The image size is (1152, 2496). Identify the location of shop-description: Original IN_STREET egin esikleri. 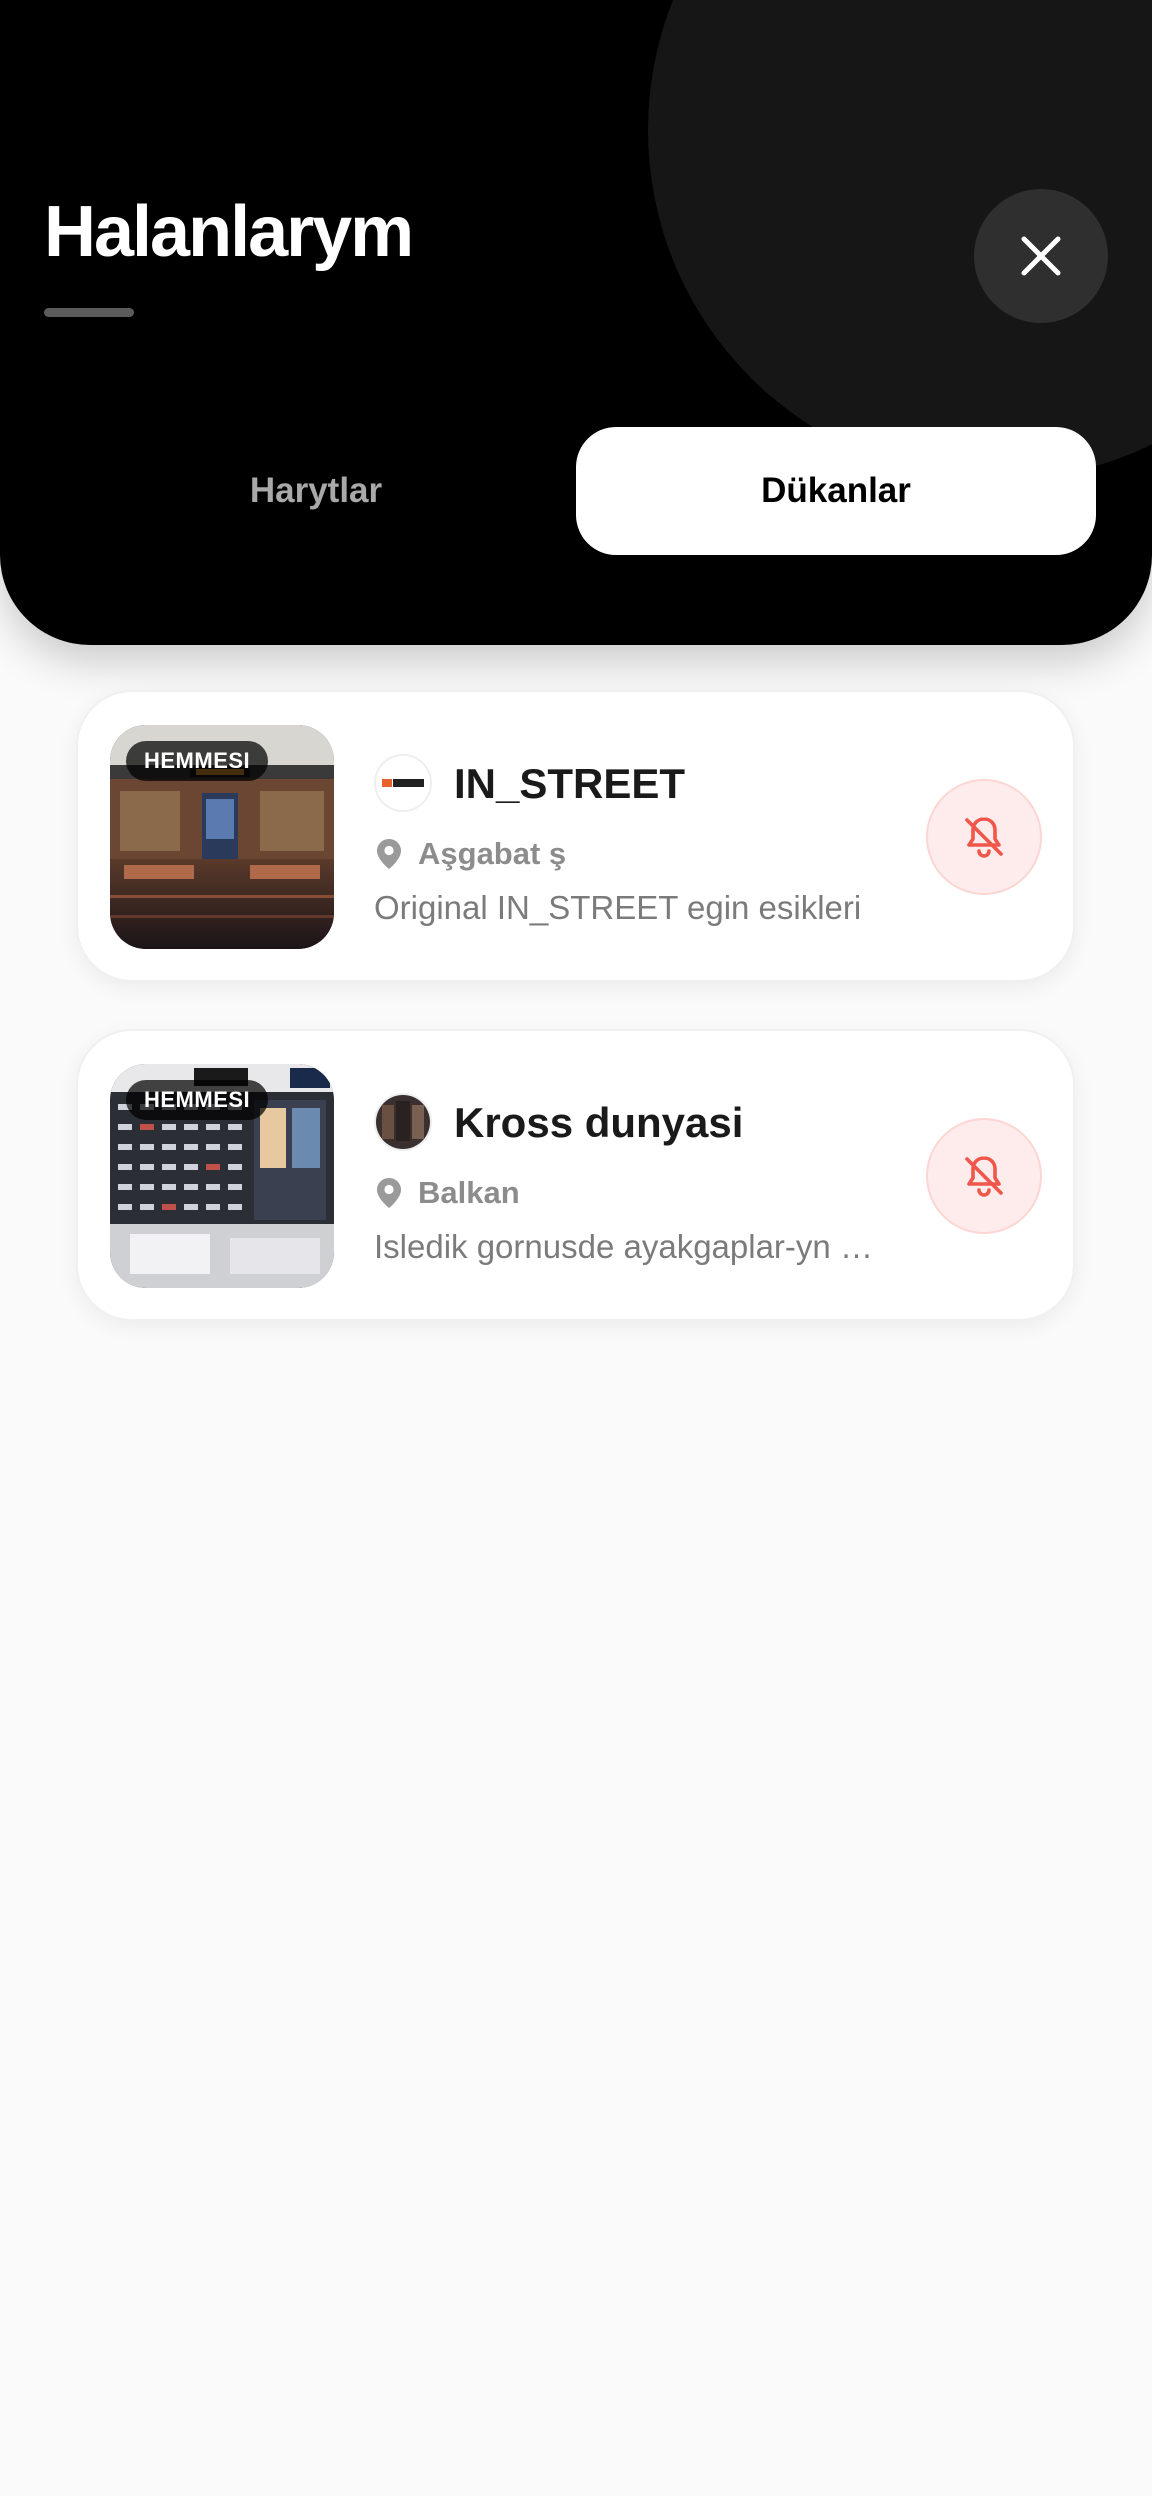
(618, 907).